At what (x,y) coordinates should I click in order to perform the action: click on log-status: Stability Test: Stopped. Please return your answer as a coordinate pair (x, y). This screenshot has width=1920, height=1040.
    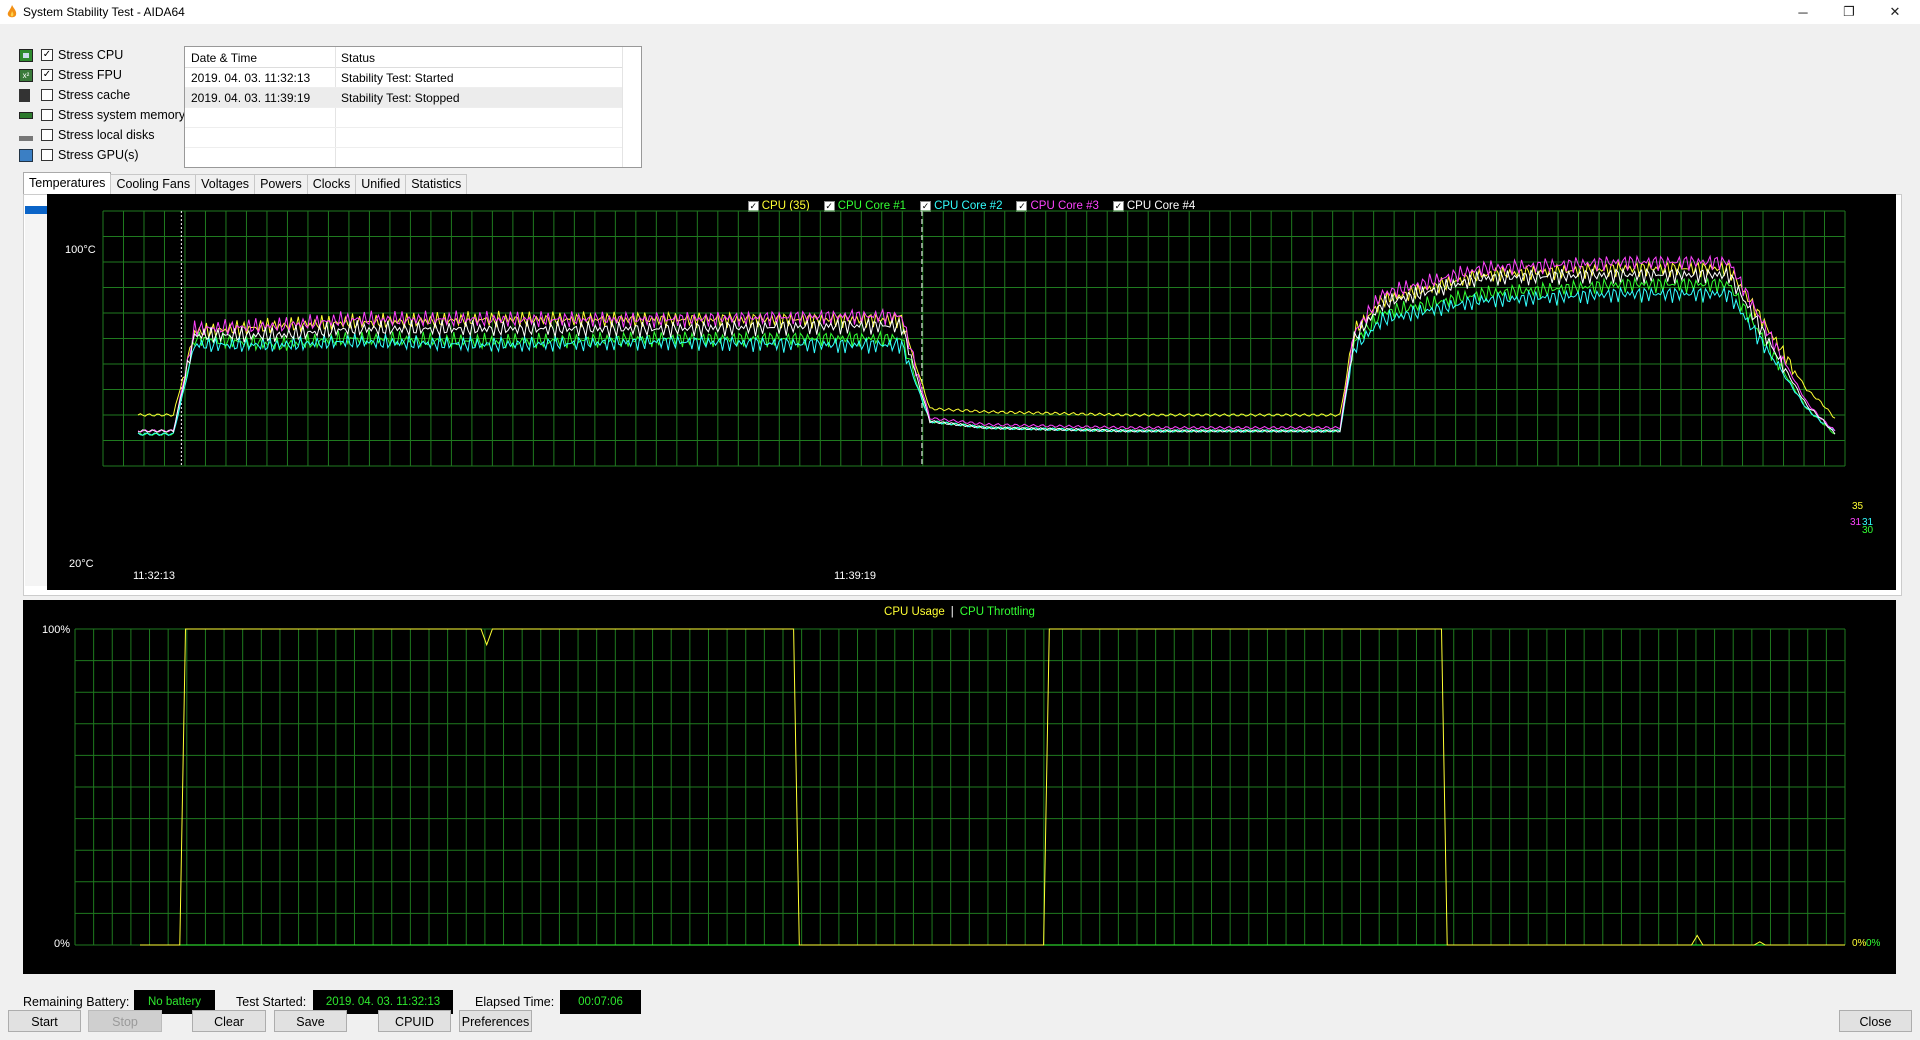
    Looking at the image, I should click on (400, 98).